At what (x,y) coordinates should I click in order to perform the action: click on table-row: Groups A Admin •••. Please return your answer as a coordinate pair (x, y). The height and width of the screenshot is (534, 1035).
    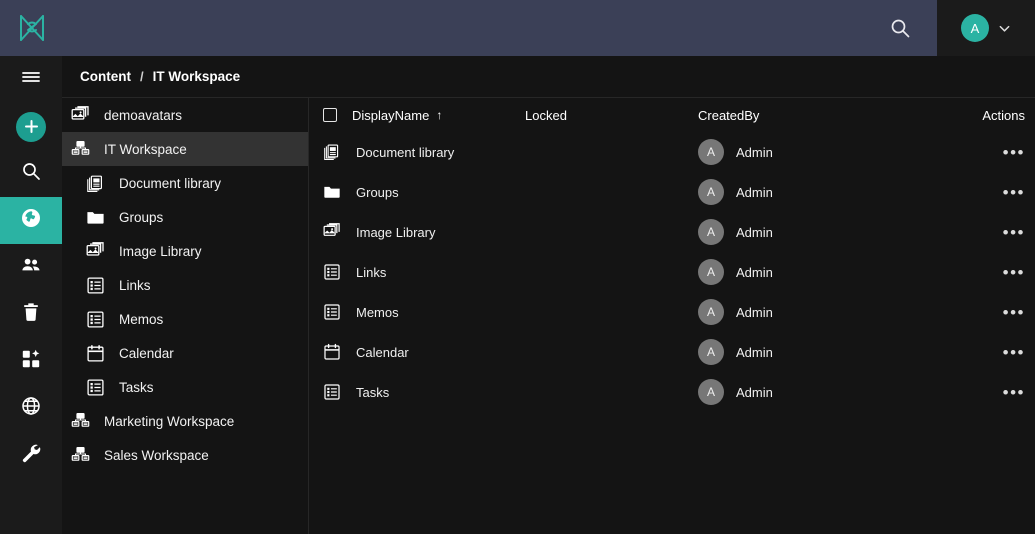
    Looking at the image, I should click on (672, 192).